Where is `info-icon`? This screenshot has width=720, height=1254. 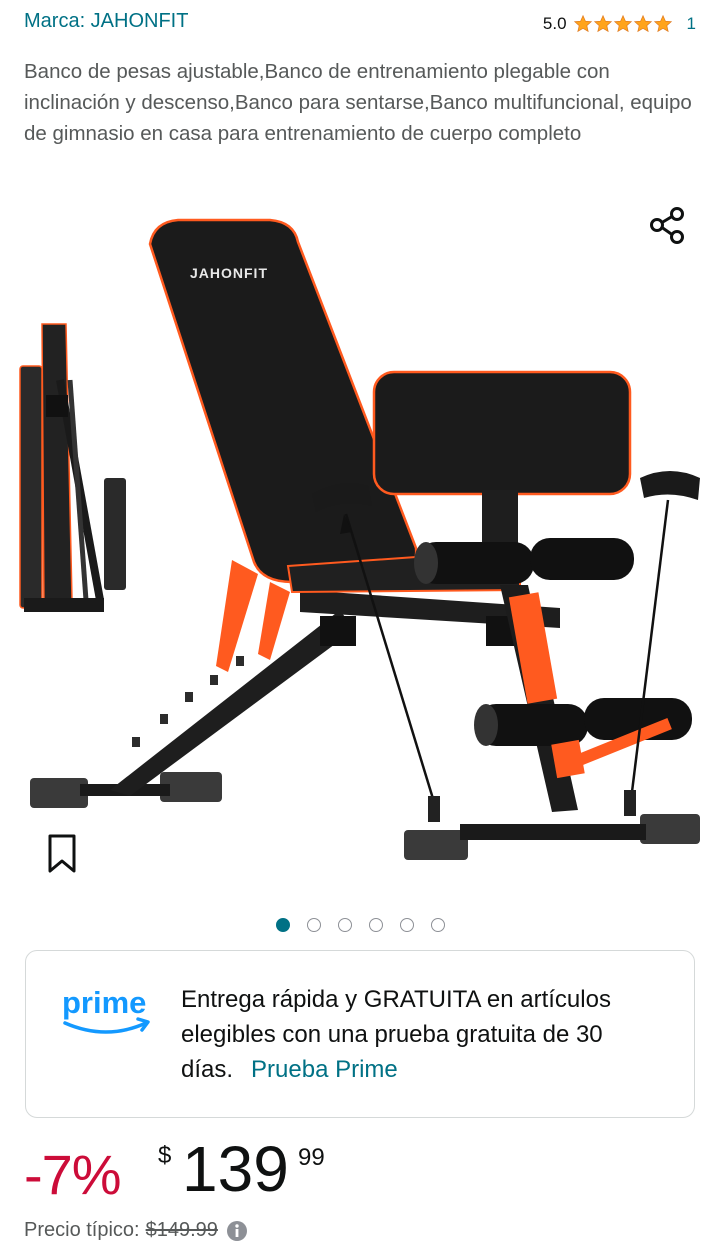
info-icon is located at coordinates (237, 1231).